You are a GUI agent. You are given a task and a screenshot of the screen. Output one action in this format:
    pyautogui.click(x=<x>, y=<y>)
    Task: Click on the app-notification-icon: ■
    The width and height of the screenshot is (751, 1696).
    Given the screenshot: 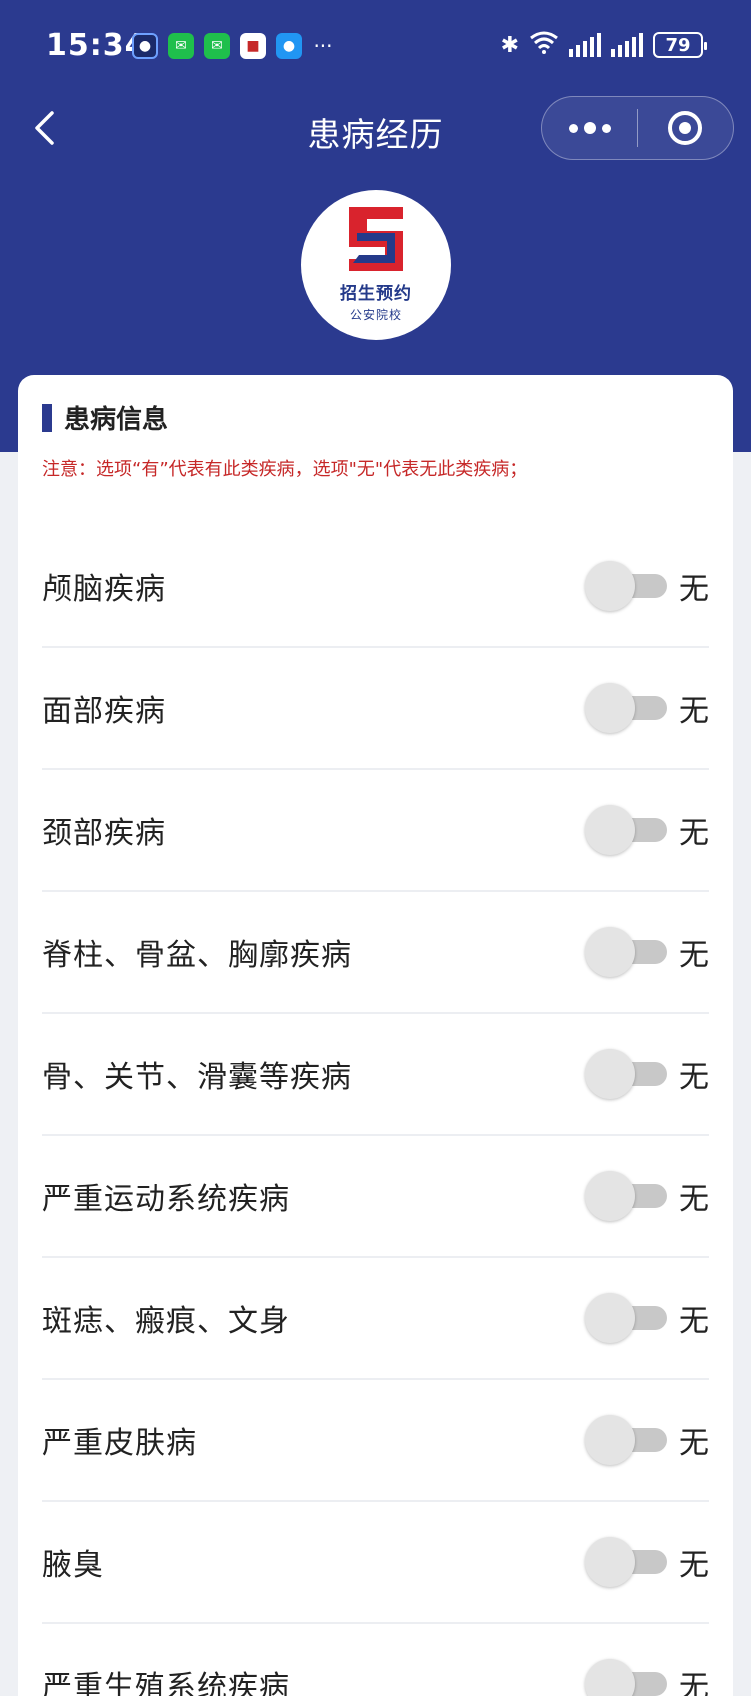 What is the action you would take?
    pyautogui.click(x=253, y=46)
    